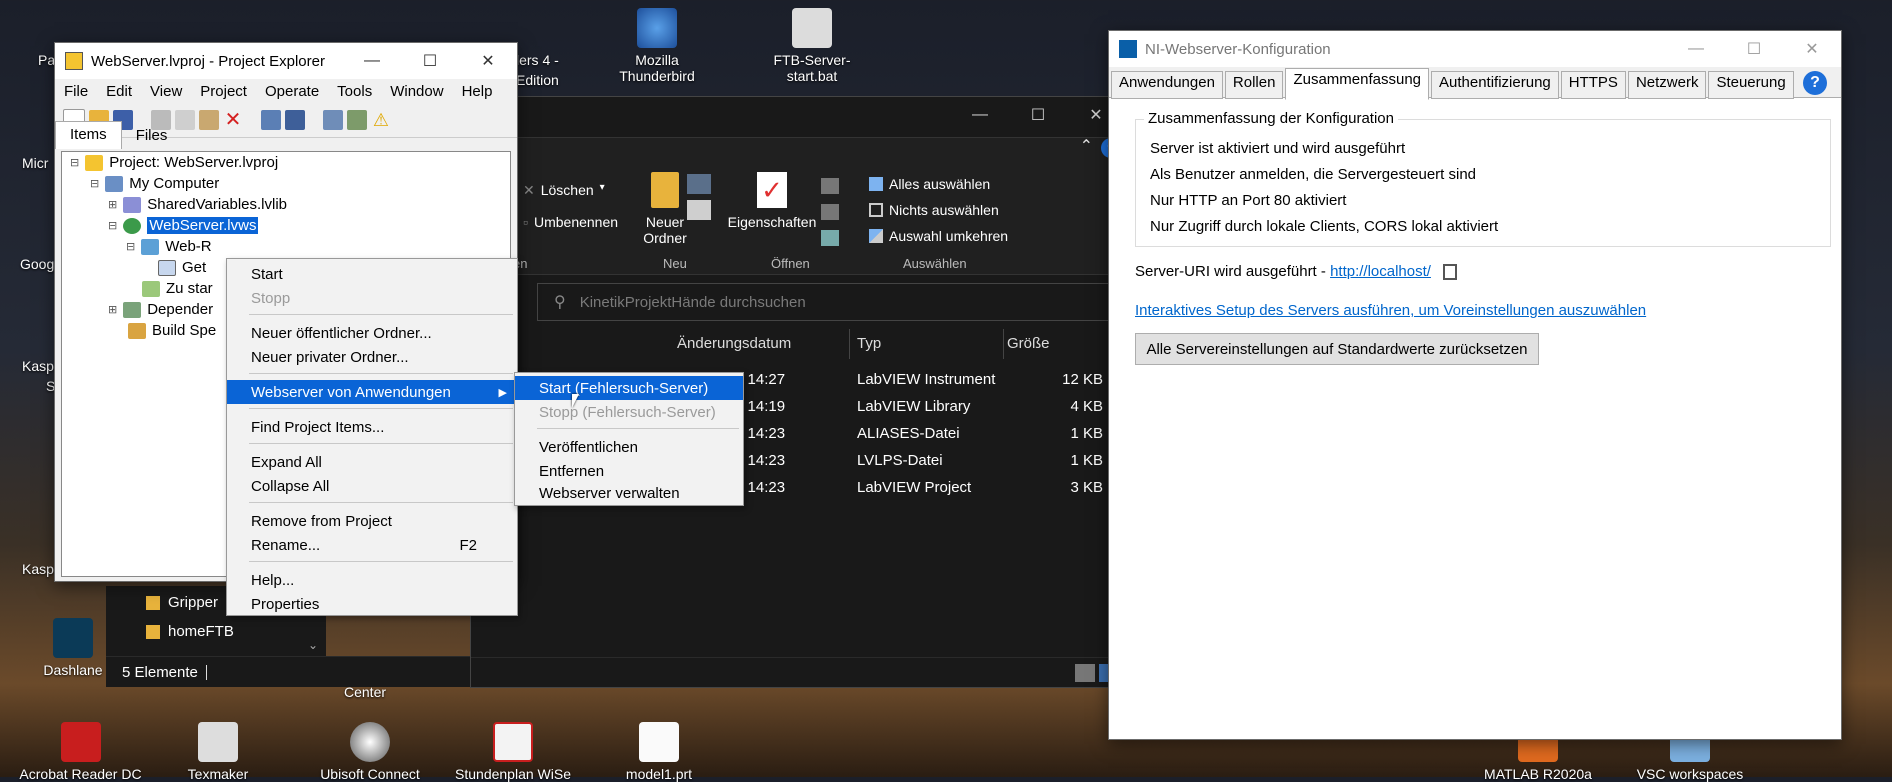  Describe the element at coordinates (629, 493) in the screenshot. I see `submenu-item-manage-webserver: Webserver verwalten` at that location.